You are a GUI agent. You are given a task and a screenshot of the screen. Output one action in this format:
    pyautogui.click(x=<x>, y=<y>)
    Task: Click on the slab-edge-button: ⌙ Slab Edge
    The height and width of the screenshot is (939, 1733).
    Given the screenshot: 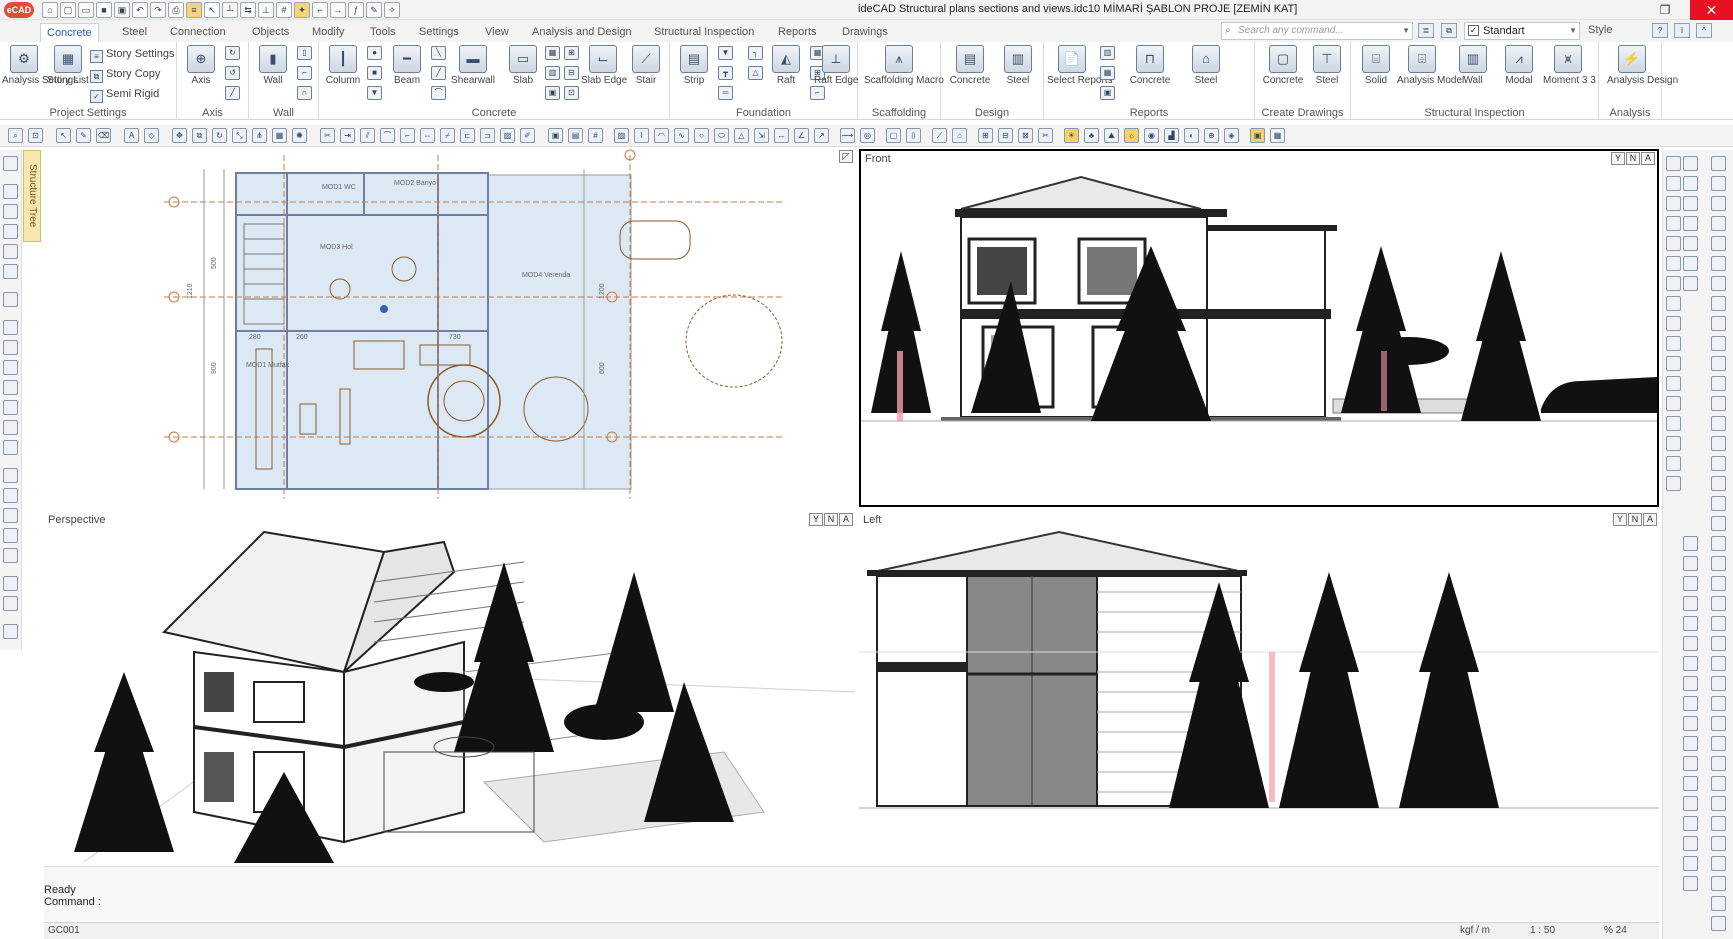 What is the action you would take?
    pyautogui.click(x=604, y=75)
    